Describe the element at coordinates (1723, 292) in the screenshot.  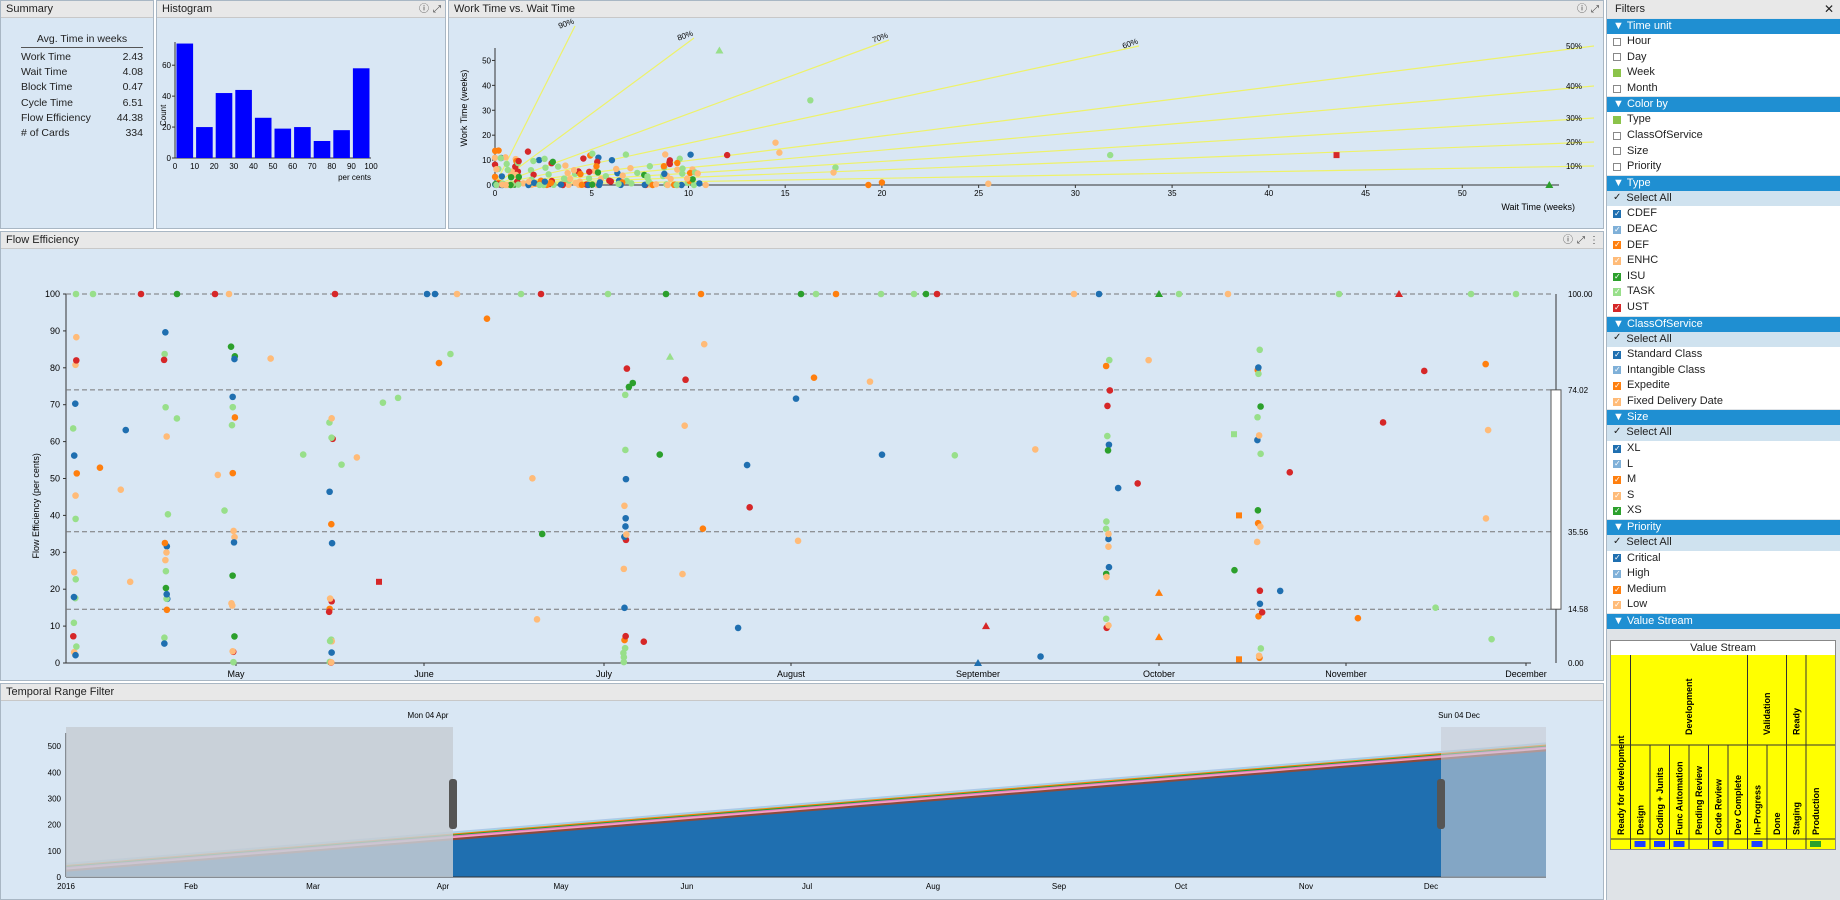
I see `filter-option: ✓ TASK` at that location.